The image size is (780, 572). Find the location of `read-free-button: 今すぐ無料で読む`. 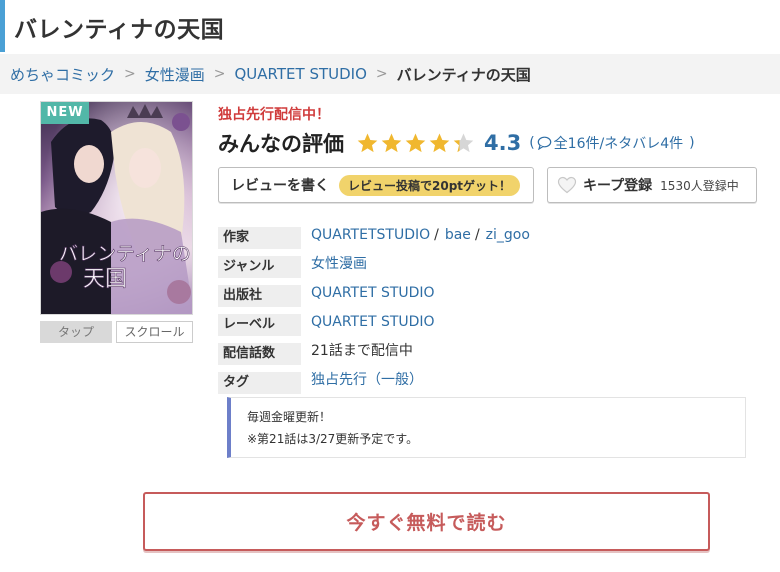

read-free-button: 今すぐ無料で読む is located at coordinates (426, 521).